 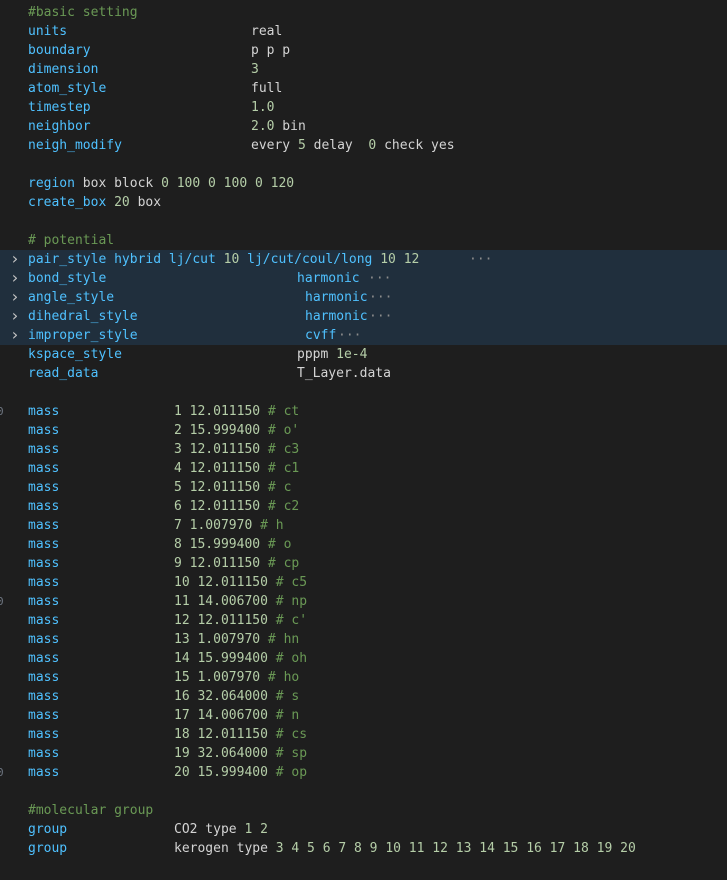 What do you see at coordinates (363, 829) in the screenshot?
I see `code-line: group CO2 type 1 2` at bounding box center [363, 829].